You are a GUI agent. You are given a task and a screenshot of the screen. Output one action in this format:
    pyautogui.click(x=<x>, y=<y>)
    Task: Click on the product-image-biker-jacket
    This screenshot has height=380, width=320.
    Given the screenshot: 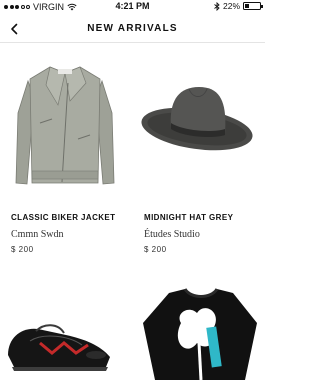 What is the action you would take?
    pyautogui.click(x=65, y=125)
    